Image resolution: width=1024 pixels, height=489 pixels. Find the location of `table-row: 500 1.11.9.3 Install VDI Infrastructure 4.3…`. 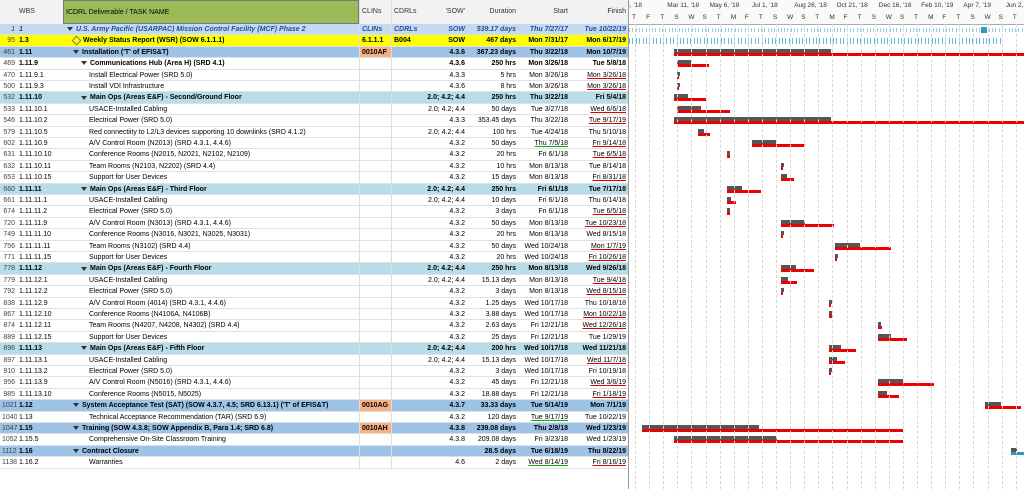

table-row: 500 1.11.9.3 Install VDI Infrastructure 4.3… is located at coordinates (314, 87).